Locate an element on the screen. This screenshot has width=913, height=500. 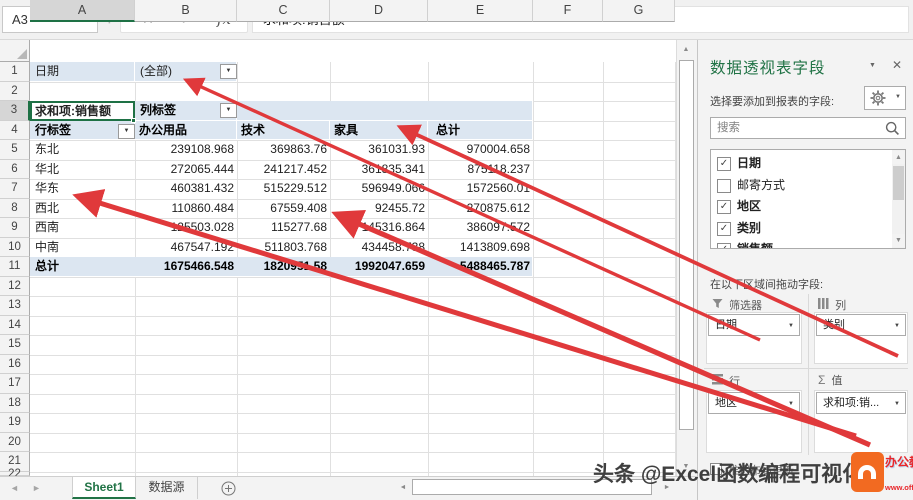
field-item-5: ✓ 销售额 is located at coordinates (802, 243).